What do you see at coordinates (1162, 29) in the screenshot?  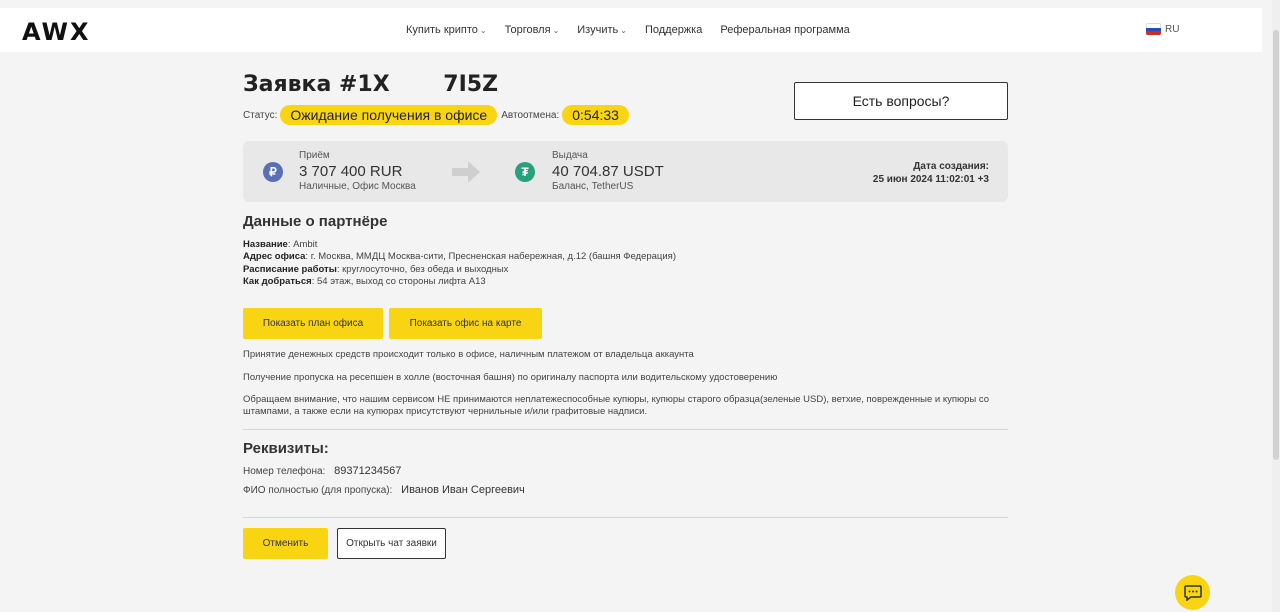 I see `language-selector: RU` at bounding box center [1162, 29].